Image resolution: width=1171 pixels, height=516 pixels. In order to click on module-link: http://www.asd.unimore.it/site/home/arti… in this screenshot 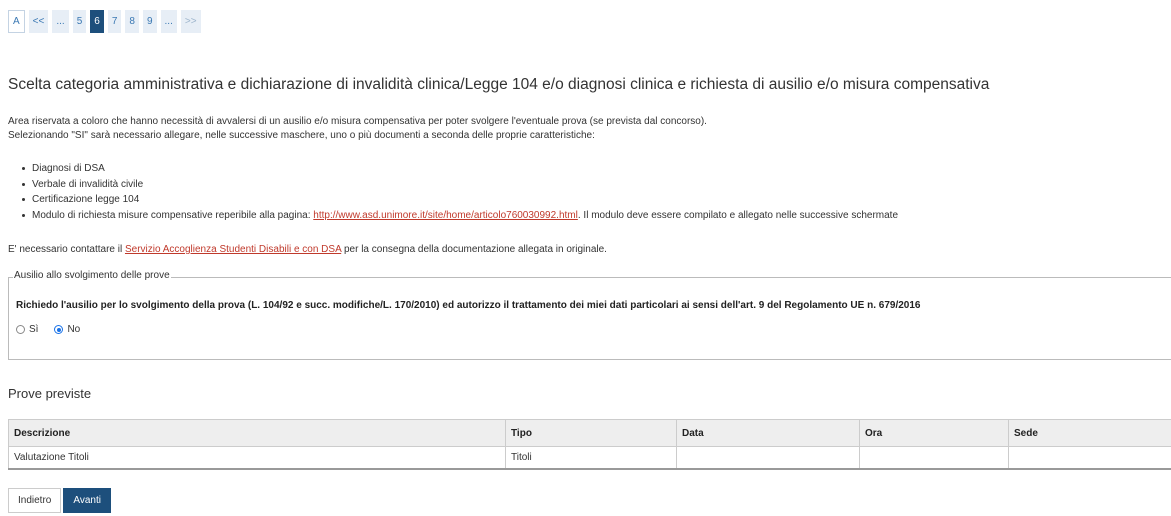, I will do `click(445, 215)`.